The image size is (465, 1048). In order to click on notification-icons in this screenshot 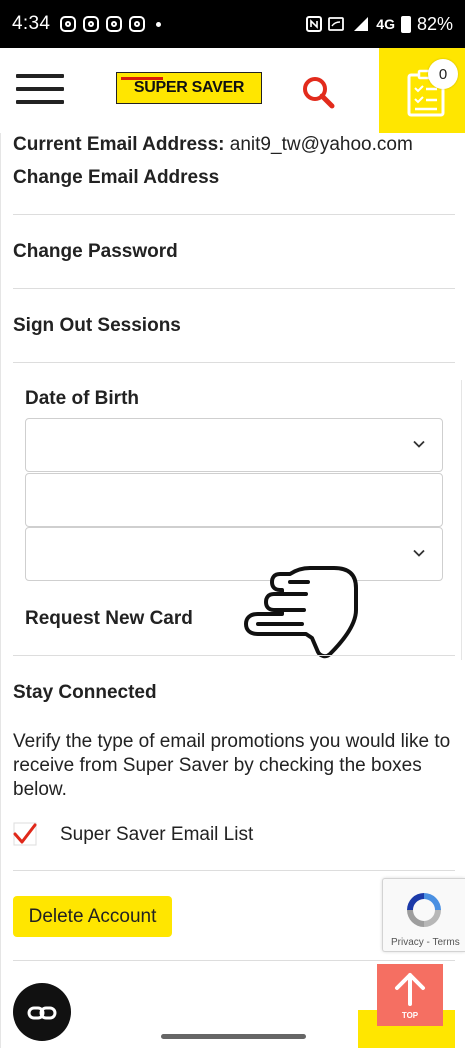, I will do `click(111, 24)`.